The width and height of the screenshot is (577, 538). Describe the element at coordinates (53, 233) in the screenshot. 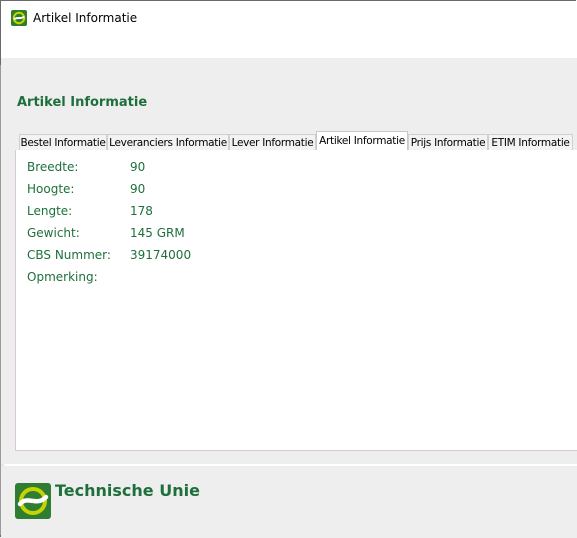

I see `field-label: Gewicht:` at that location.